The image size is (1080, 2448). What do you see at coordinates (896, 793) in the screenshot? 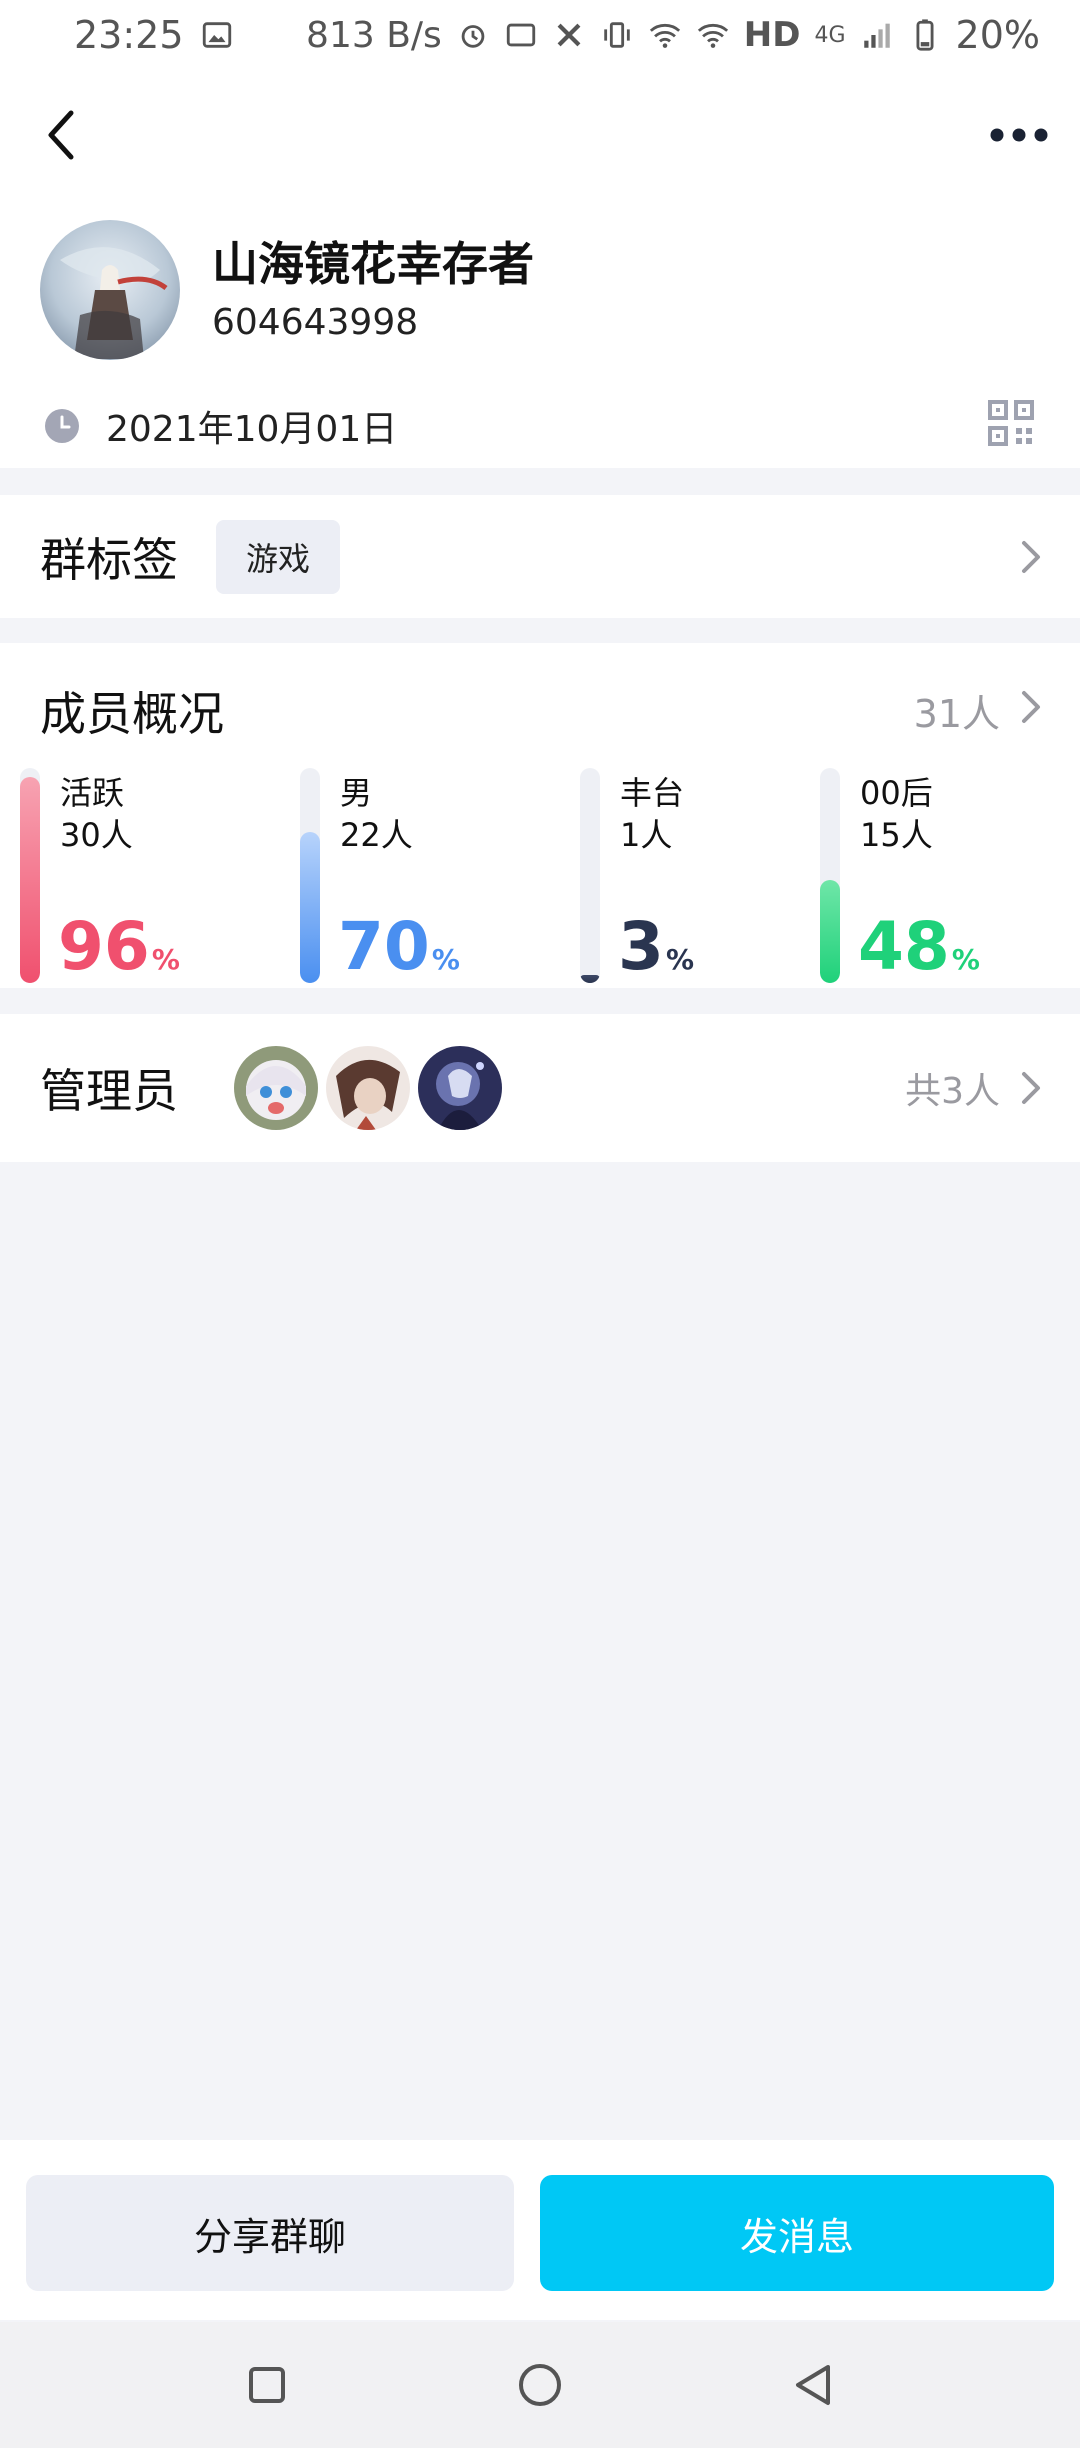
I see `stat-label: 00后` at bounding box center [896, 793].